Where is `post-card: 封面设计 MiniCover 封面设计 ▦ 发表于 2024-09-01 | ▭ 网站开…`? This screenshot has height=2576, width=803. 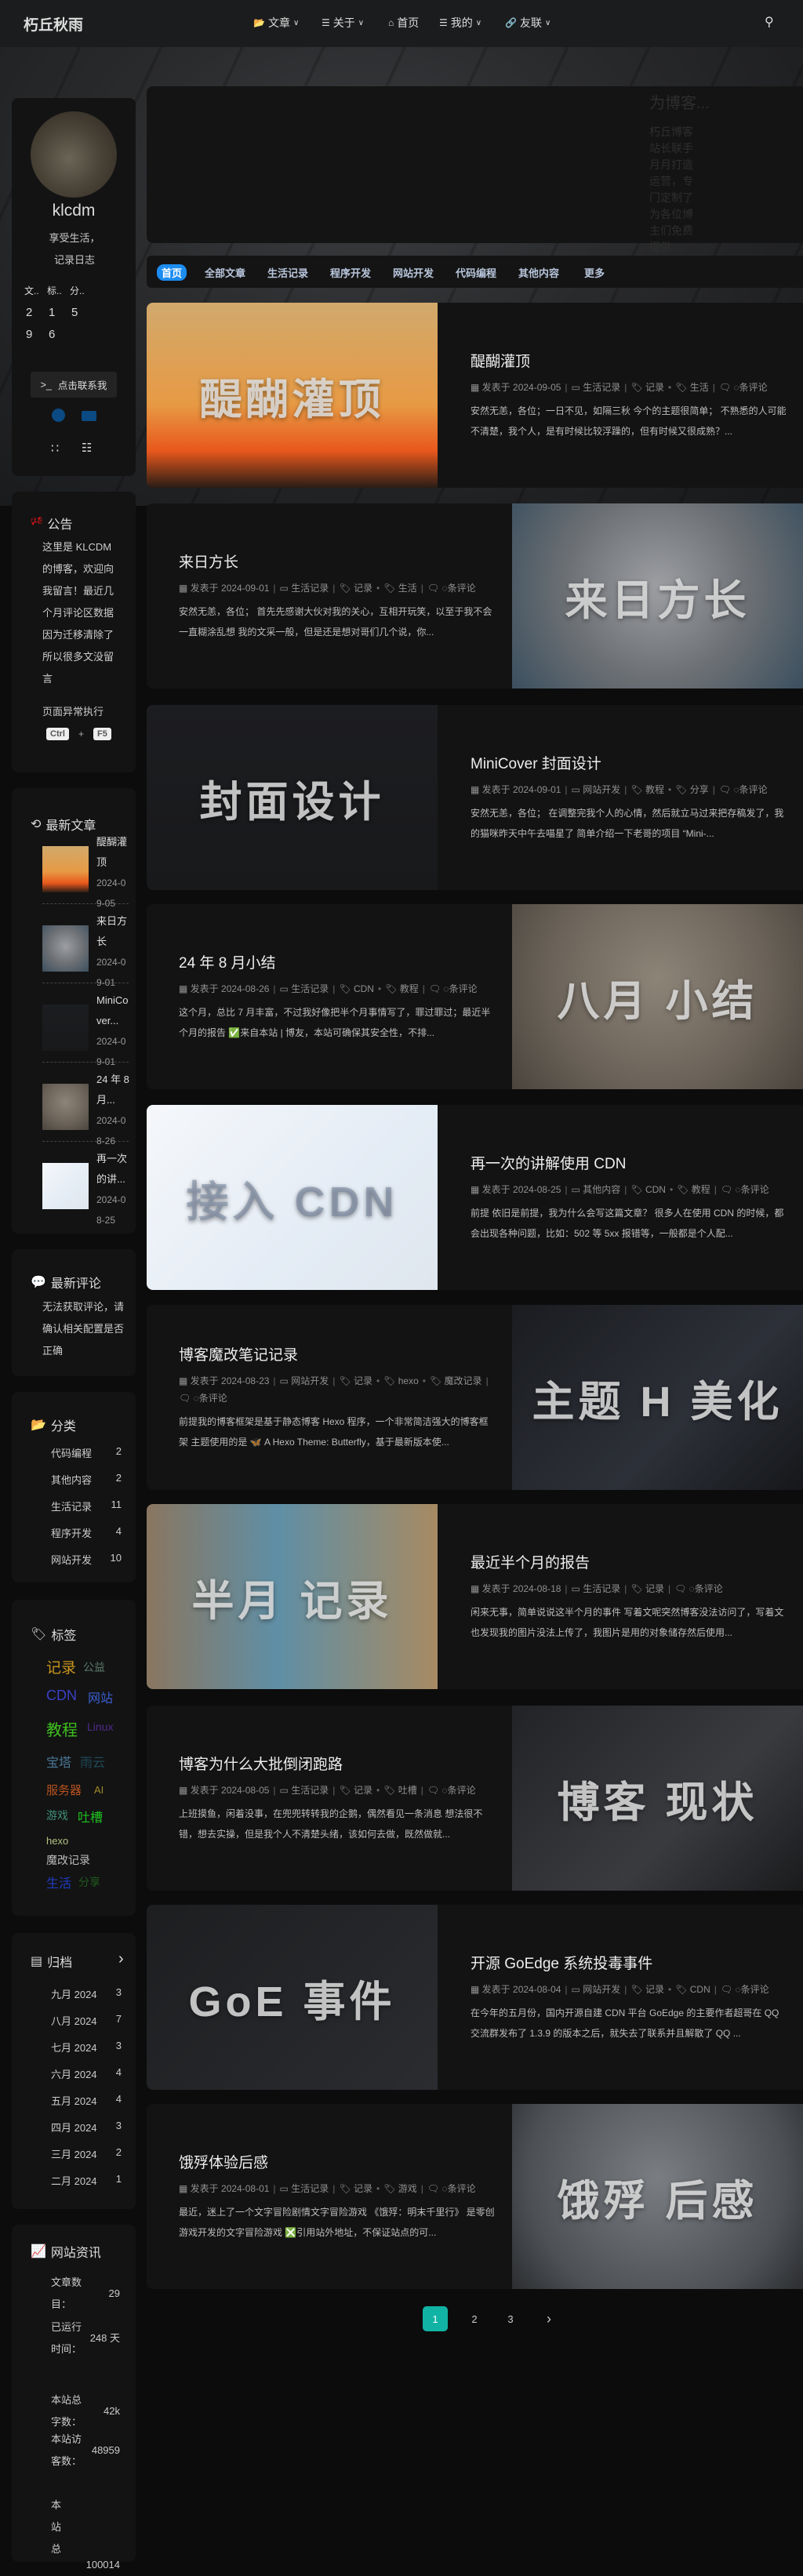
post-card: 封面设计 MiniCover 封面设计 ▦ 发表于 2024-09-01 | ▭ 网站开… is located at coordinates (475, 797).